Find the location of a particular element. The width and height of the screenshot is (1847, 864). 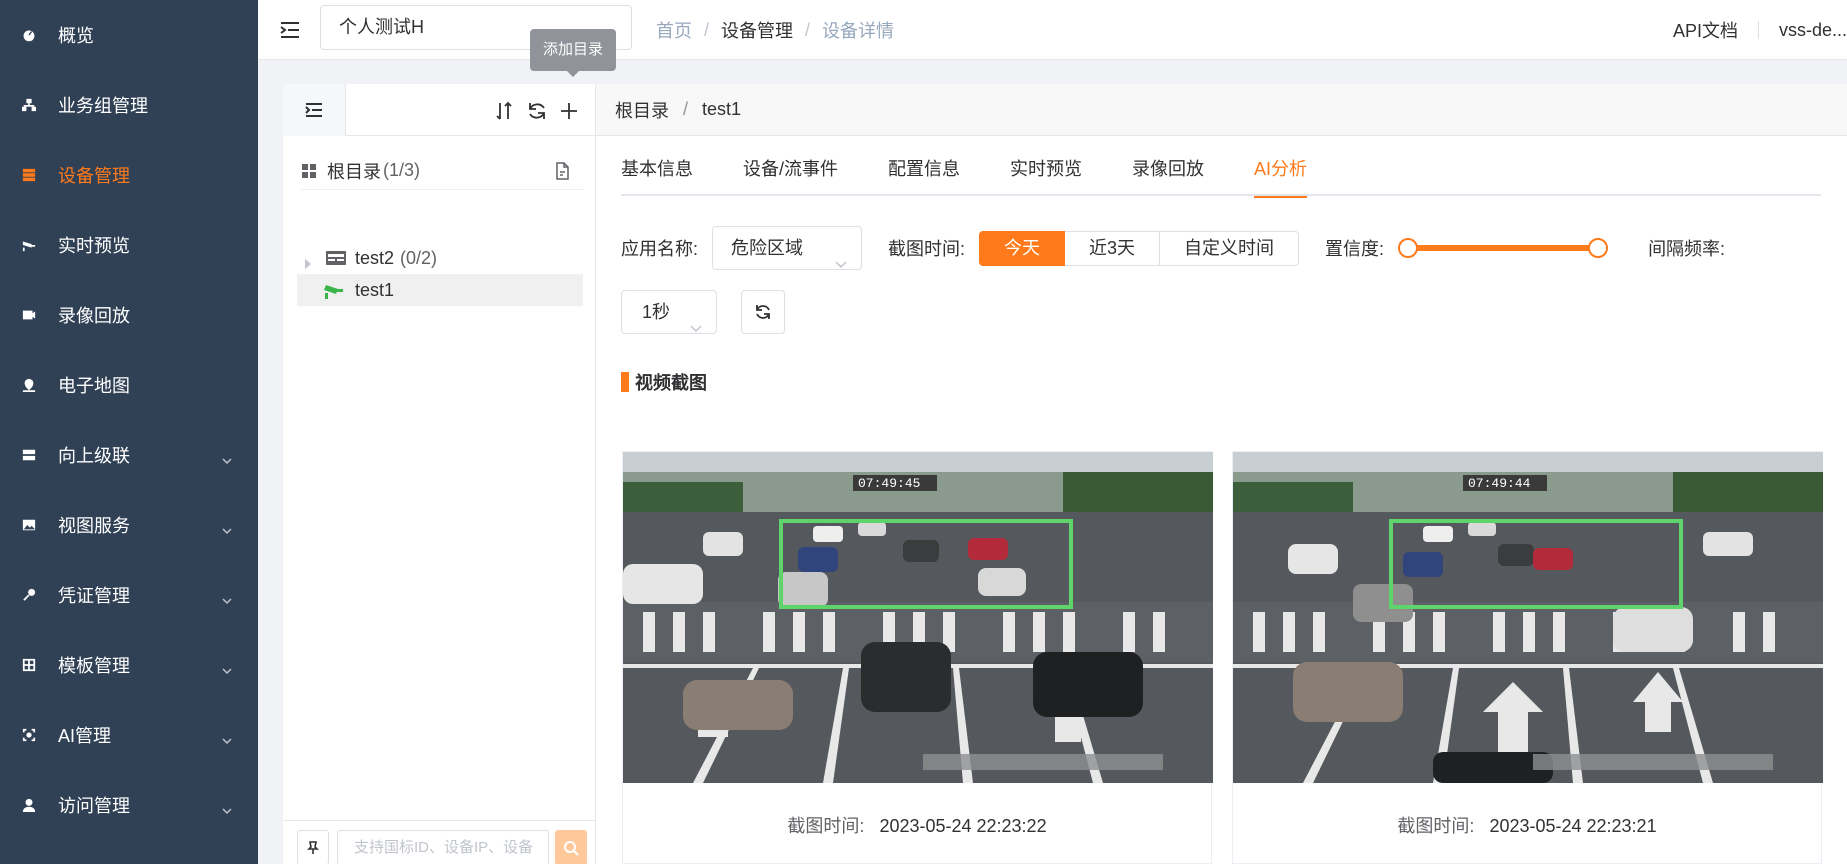

time-option-custom: 自定义时间 is located at coordinates (1230, 248).